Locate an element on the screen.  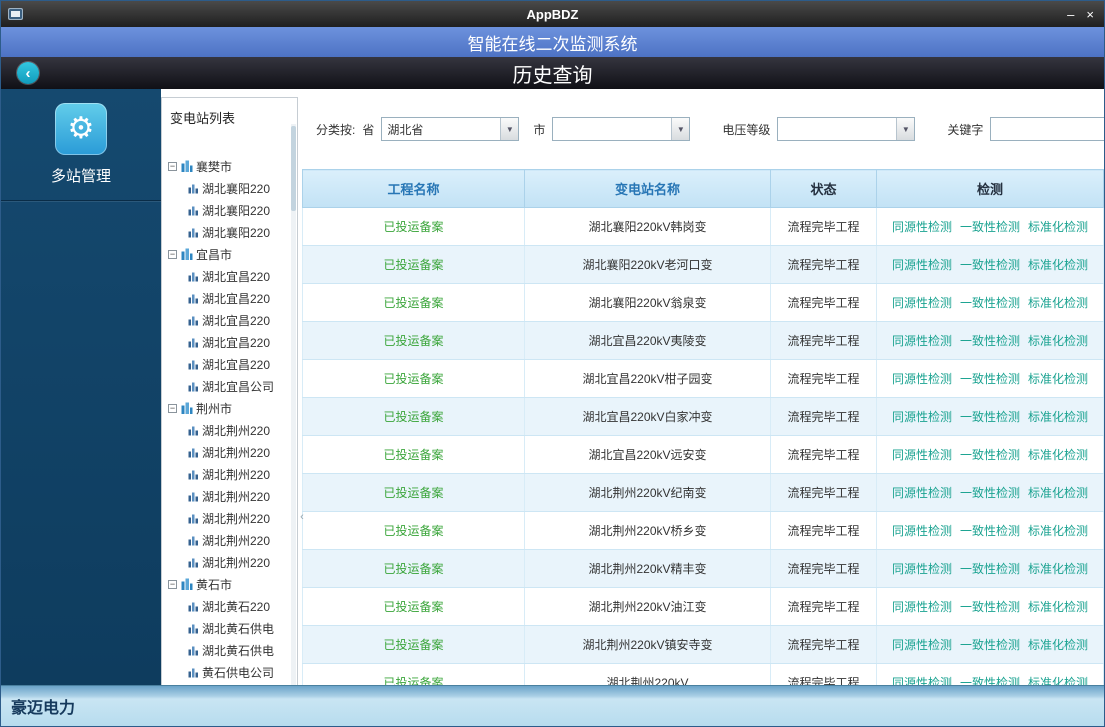
sidebar-item-multistation: ⚙ 多站管理 is located at coordinates (81, 145).